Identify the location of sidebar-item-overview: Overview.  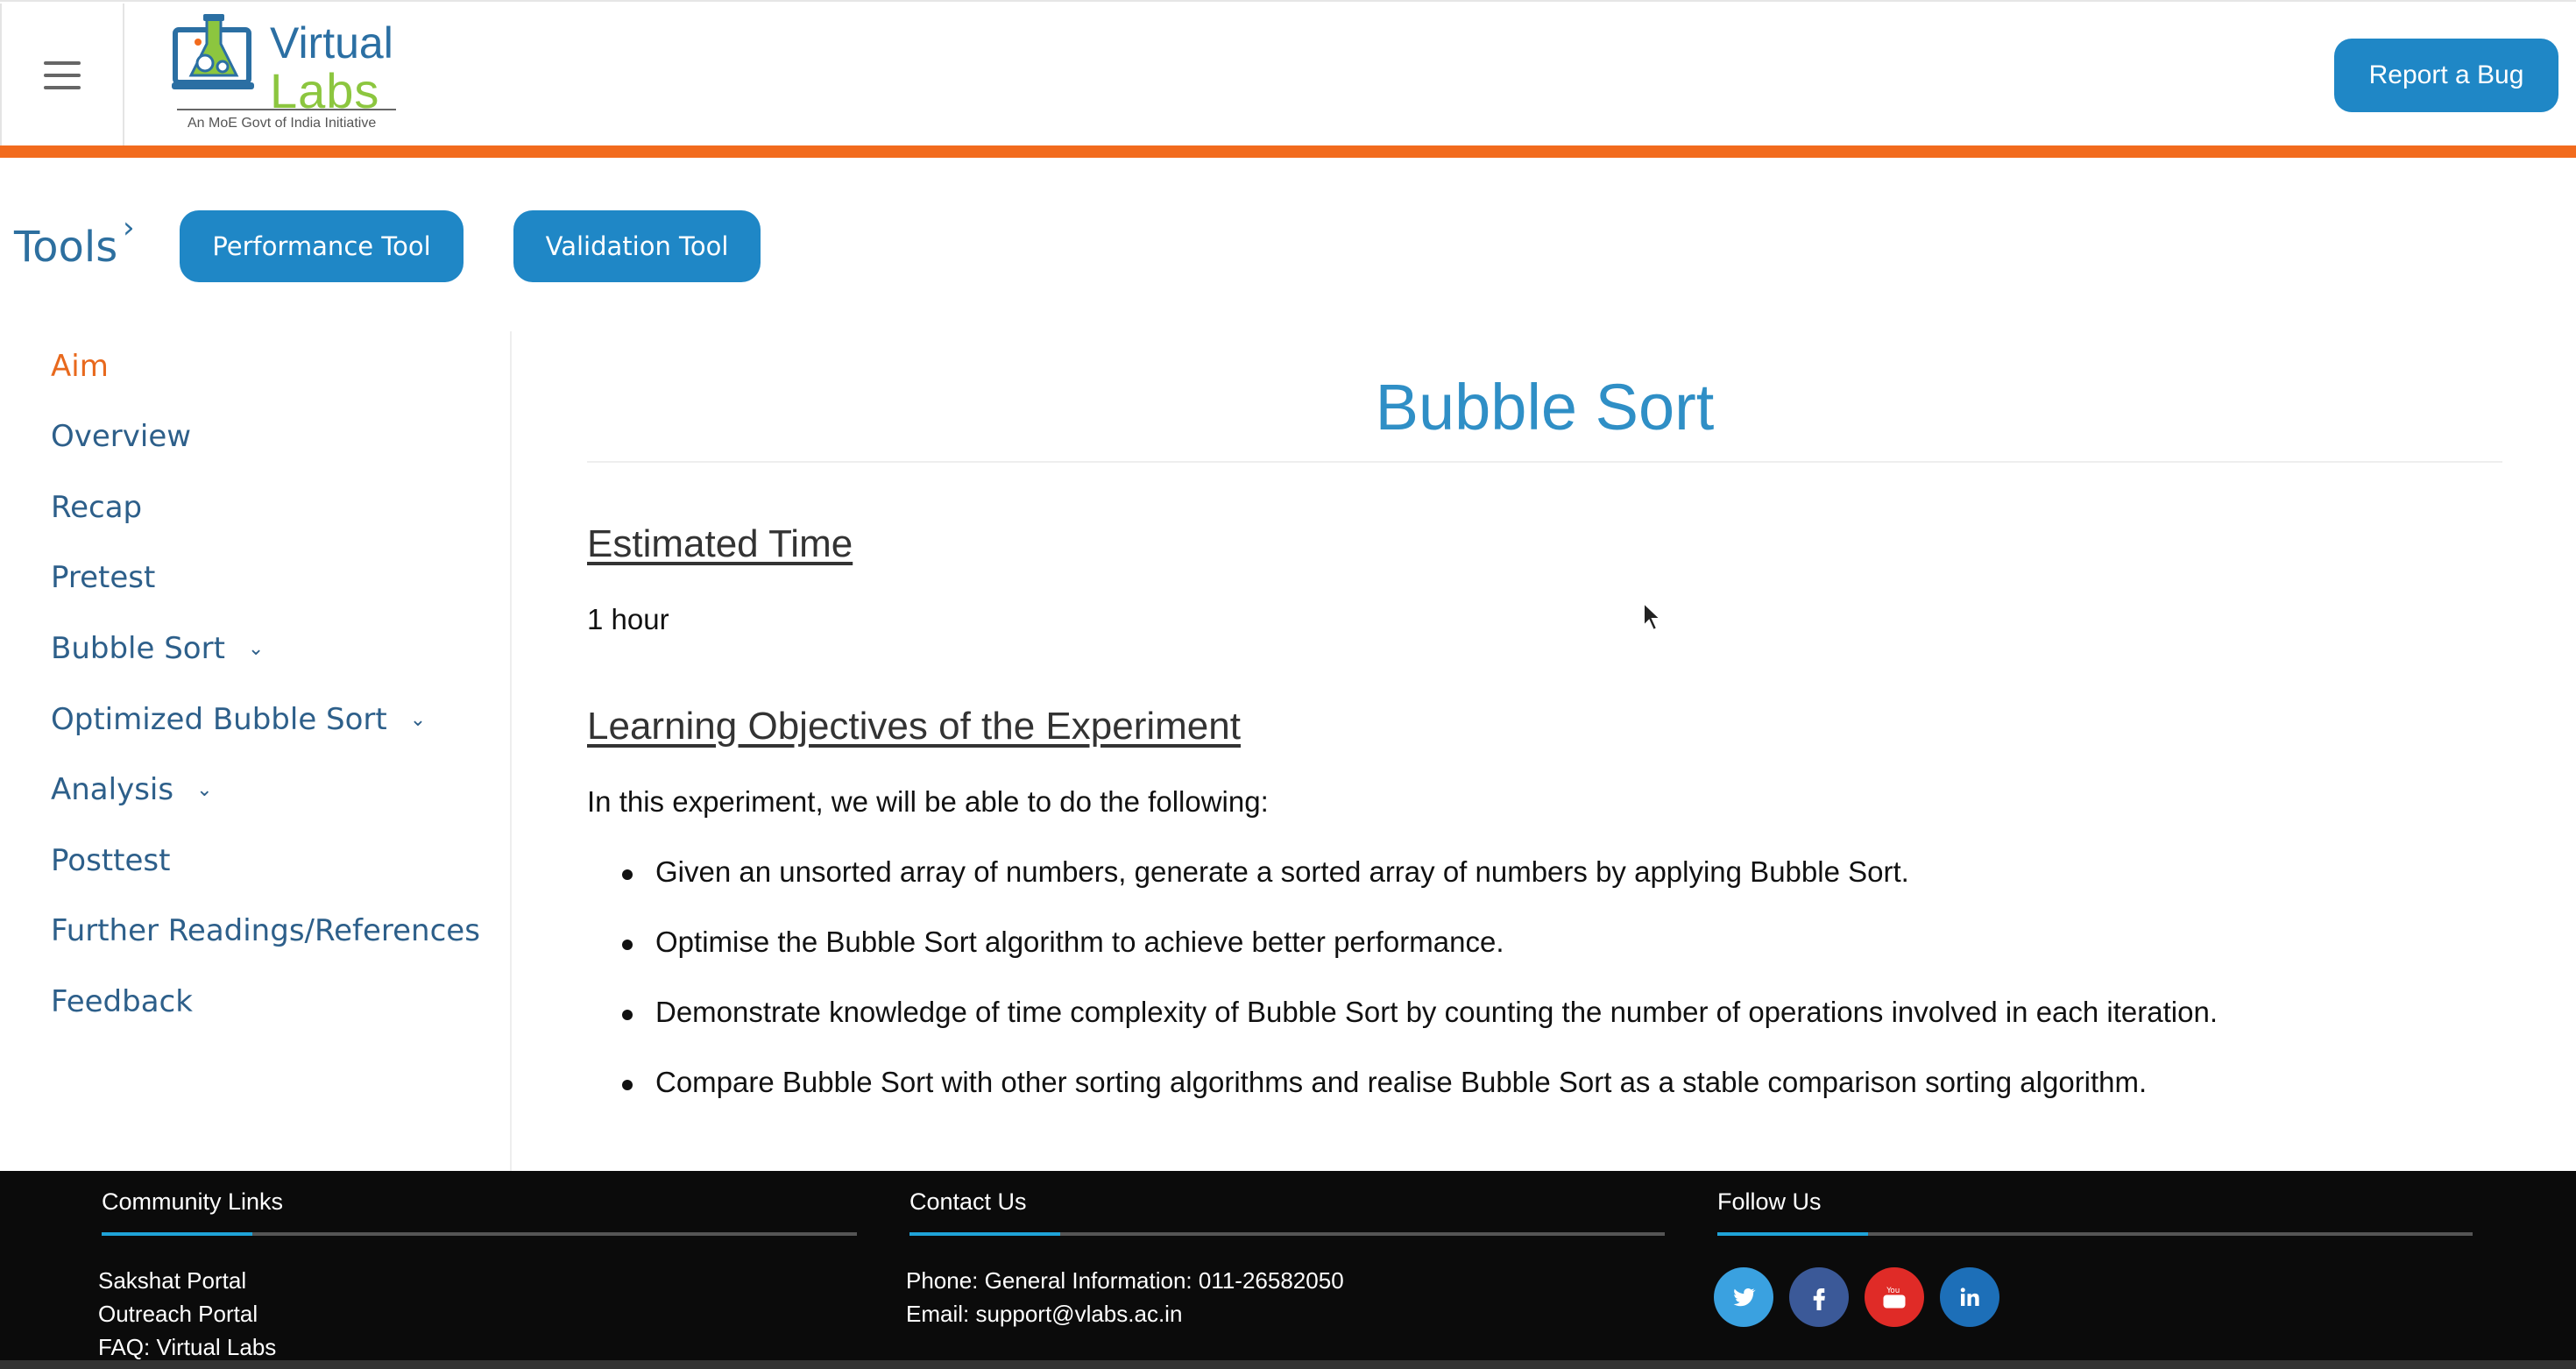
(121, 436).